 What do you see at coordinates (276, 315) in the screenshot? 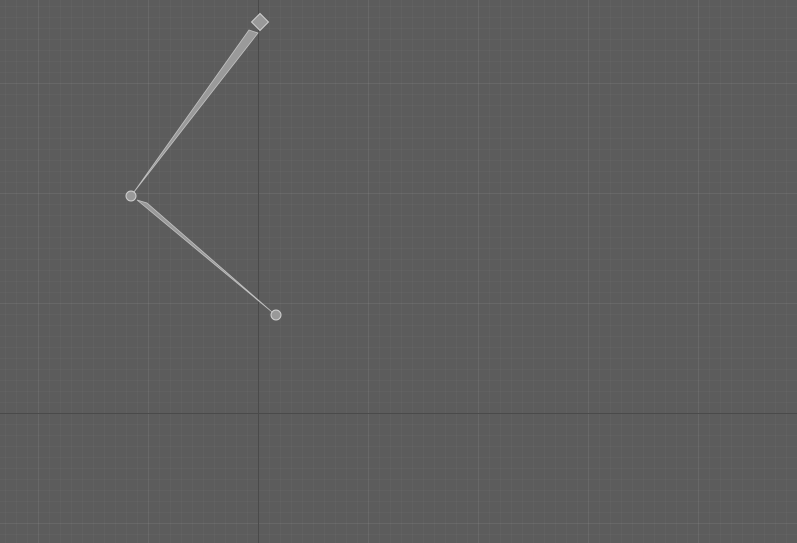
I see `end-joint-icon` at bounding box center [276, 315].